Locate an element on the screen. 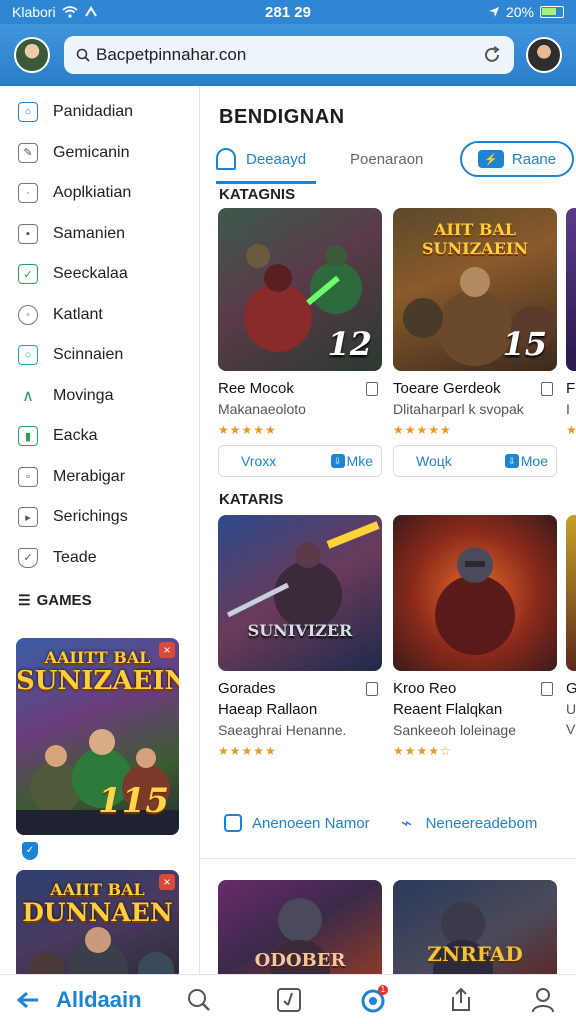 Image resolution: width=576 pixels, height=1024 pixels. share-button is located at coordinates (461, 999).